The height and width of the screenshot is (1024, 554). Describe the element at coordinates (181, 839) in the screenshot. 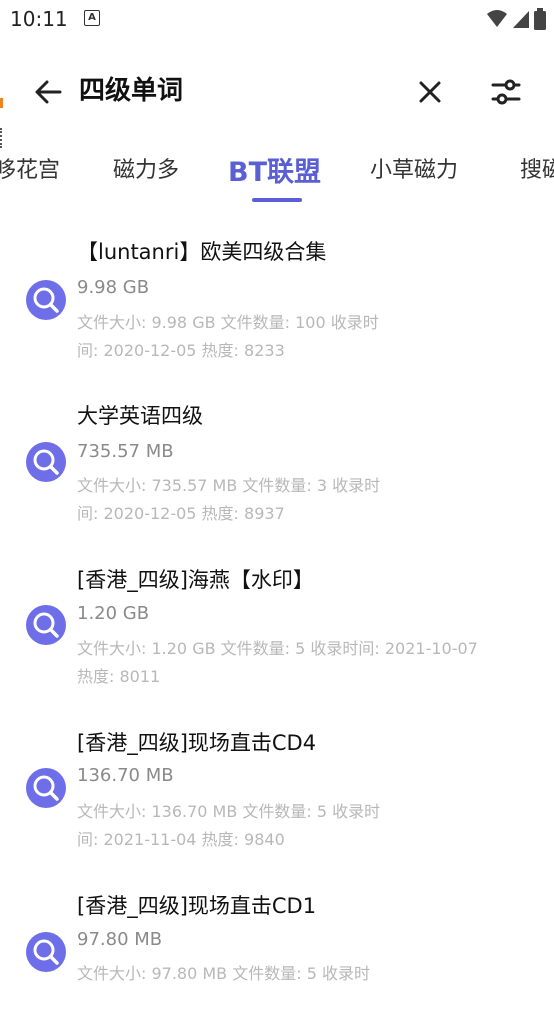

I see `item-meta-line2: 间: 2021-11-04 热度: 9840` at that location.